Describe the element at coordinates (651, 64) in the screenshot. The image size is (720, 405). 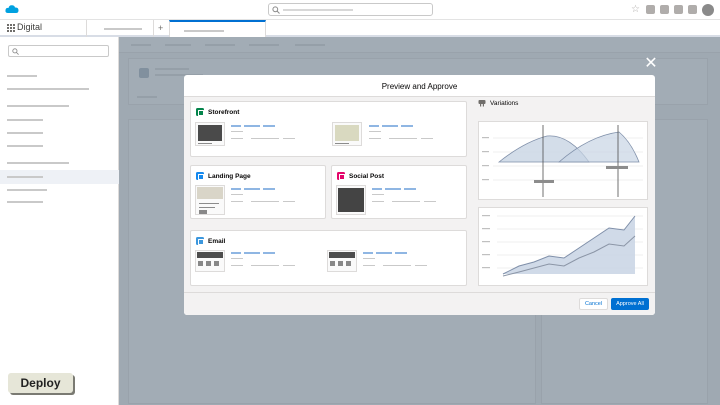
I see `close-icon: ✕` at that location.